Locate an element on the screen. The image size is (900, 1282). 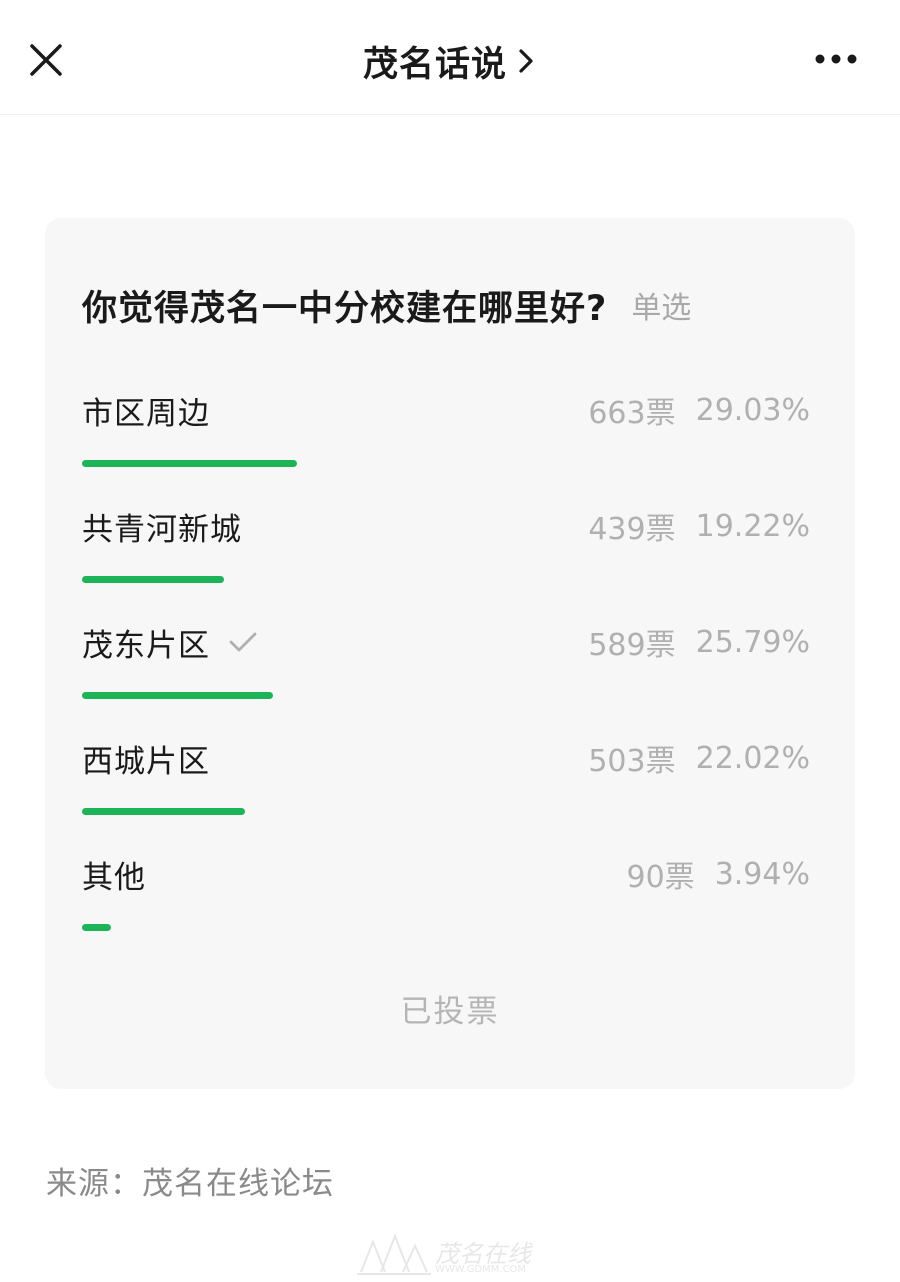
page-title: 茂名话说 is located at coordinates (434, 64).